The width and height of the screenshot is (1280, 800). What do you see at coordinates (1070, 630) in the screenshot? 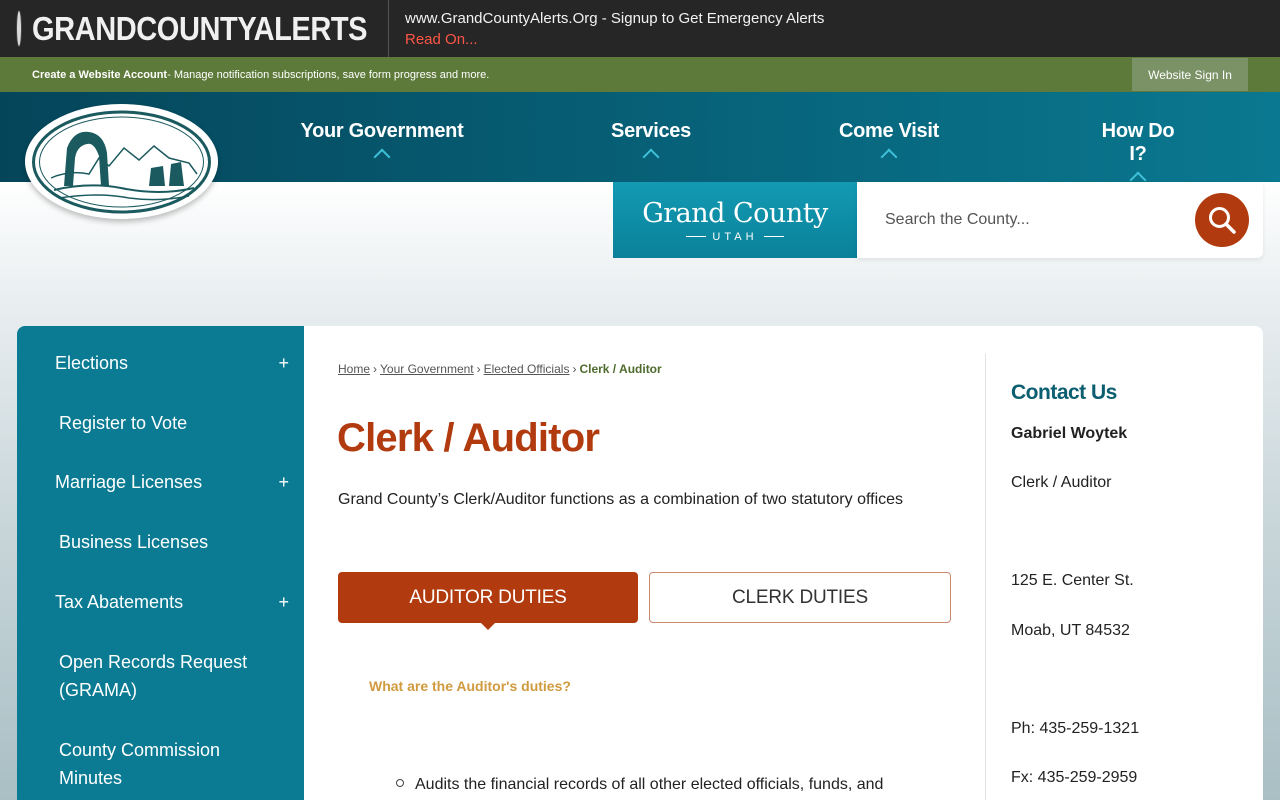
I see `contact-address-city: Moab, UT 84532` at bounding box center [1070, 630].